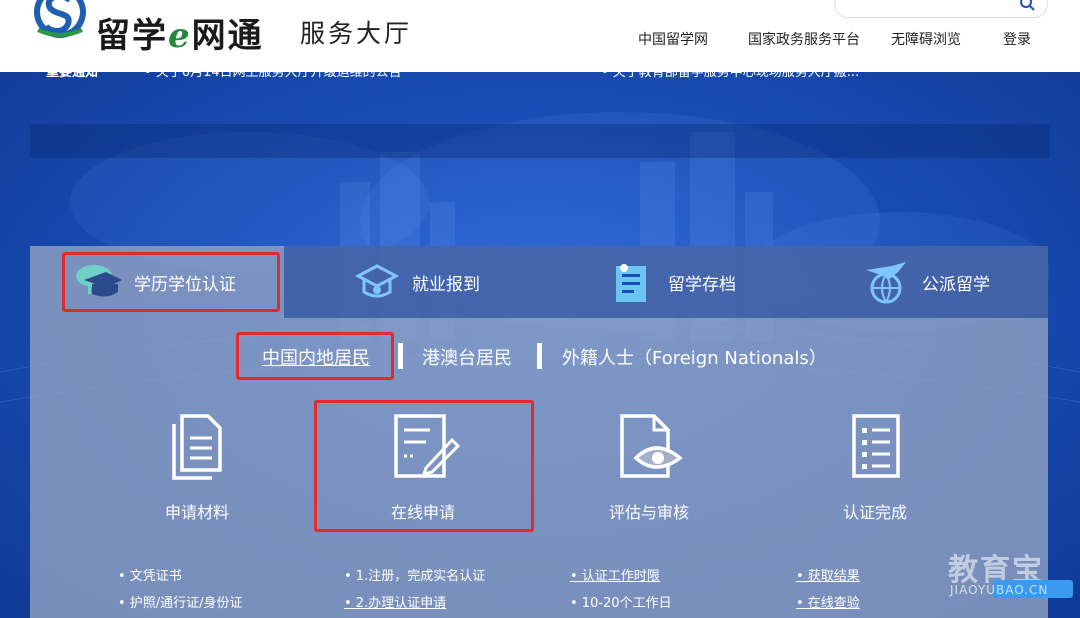 The width and height of the screenshot is (1080, 618). What do you see at coordinates (60, 22) in the screenshot?
I see `logo-icon` at bounding box center [60, 22].